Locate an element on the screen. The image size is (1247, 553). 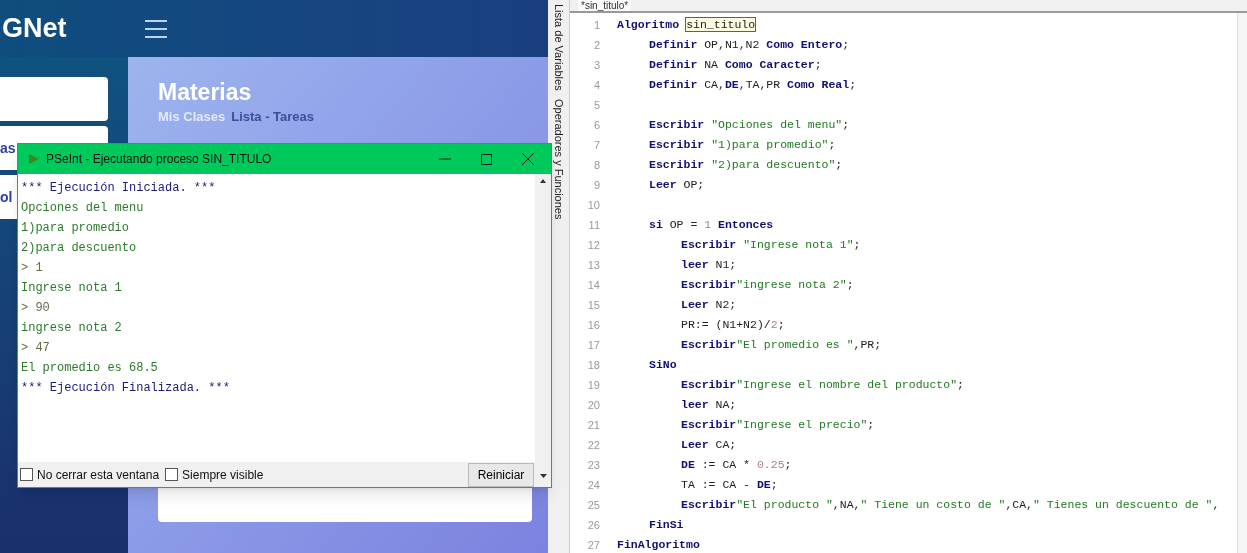
line-number: 6 is located at coordinates (596, 125).